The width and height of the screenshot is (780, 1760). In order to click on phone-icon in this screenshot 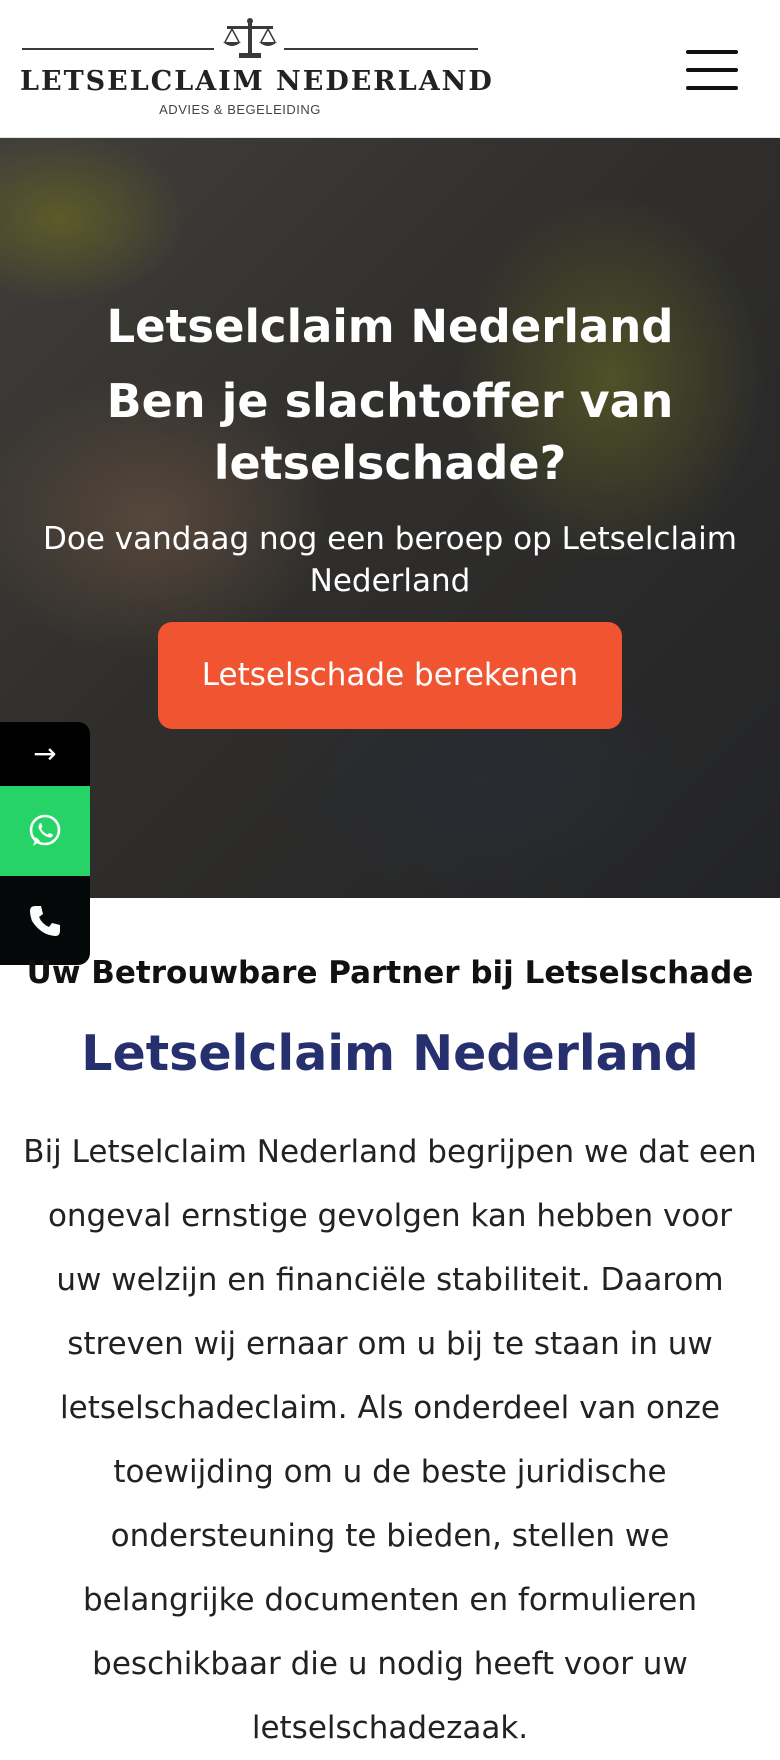, I will do `click(45, 921)`.